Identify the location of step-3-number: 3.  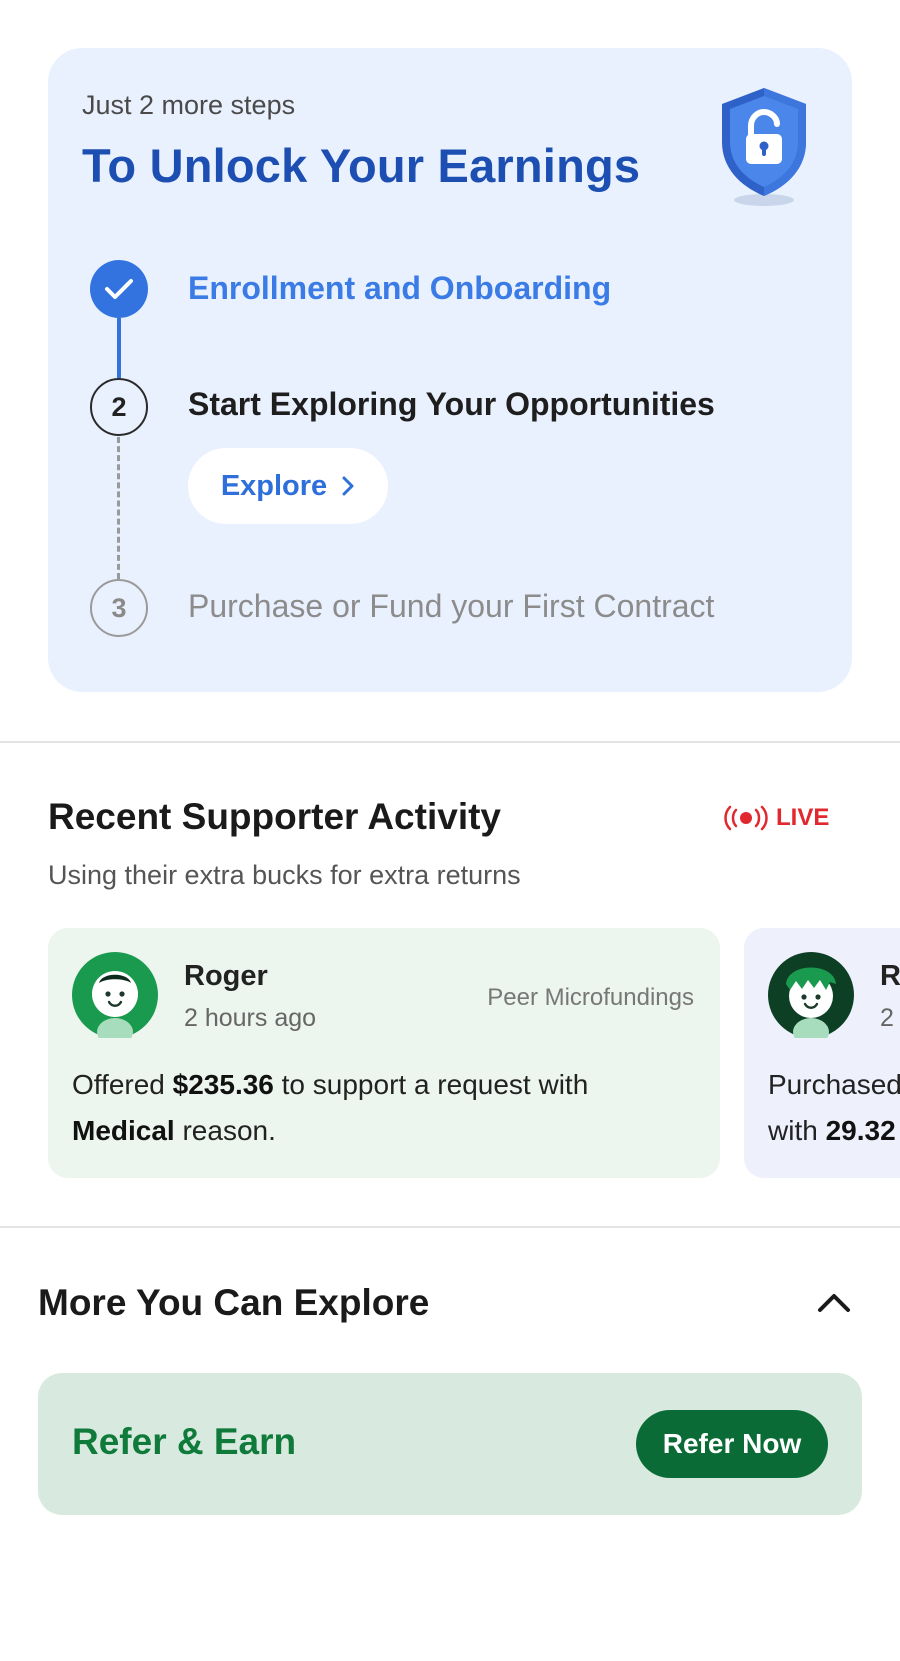
(119, 608).